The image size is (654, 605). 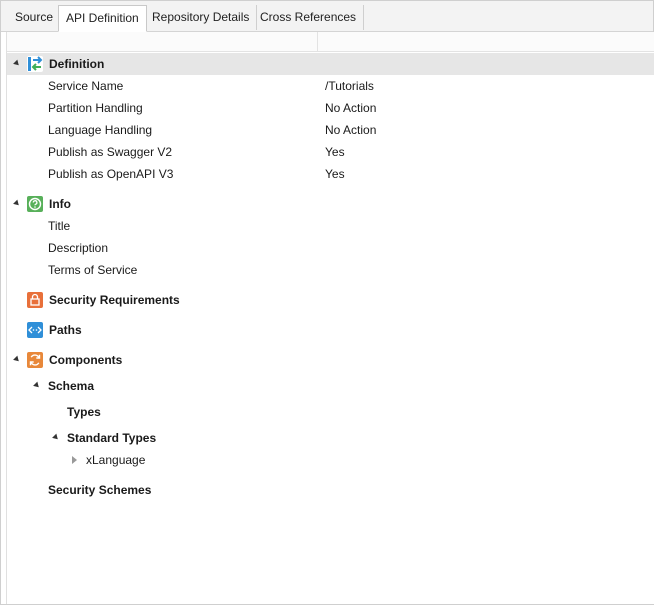 What do you see at coordinates (330, 300) in the screenshot?
I see `tree-node-security-requirements: Security Requirements` at bounding box center [330, 300].